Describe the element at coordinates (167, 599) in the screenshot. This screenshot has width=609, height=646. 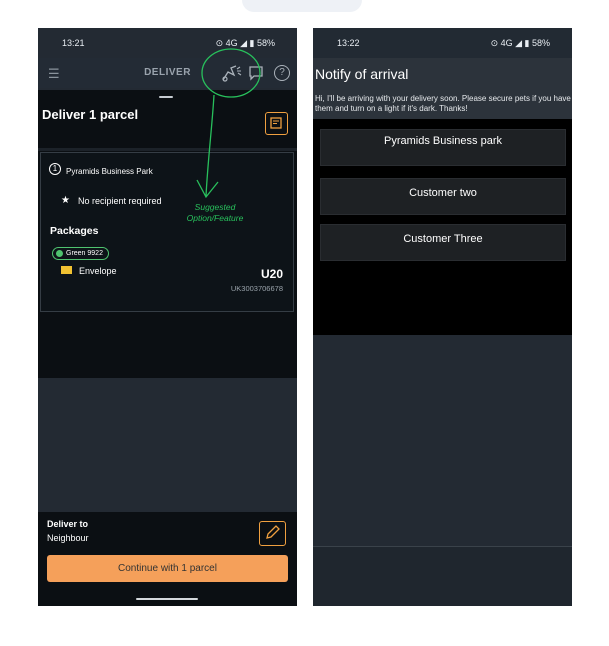
I see `home-indicator` at that location.